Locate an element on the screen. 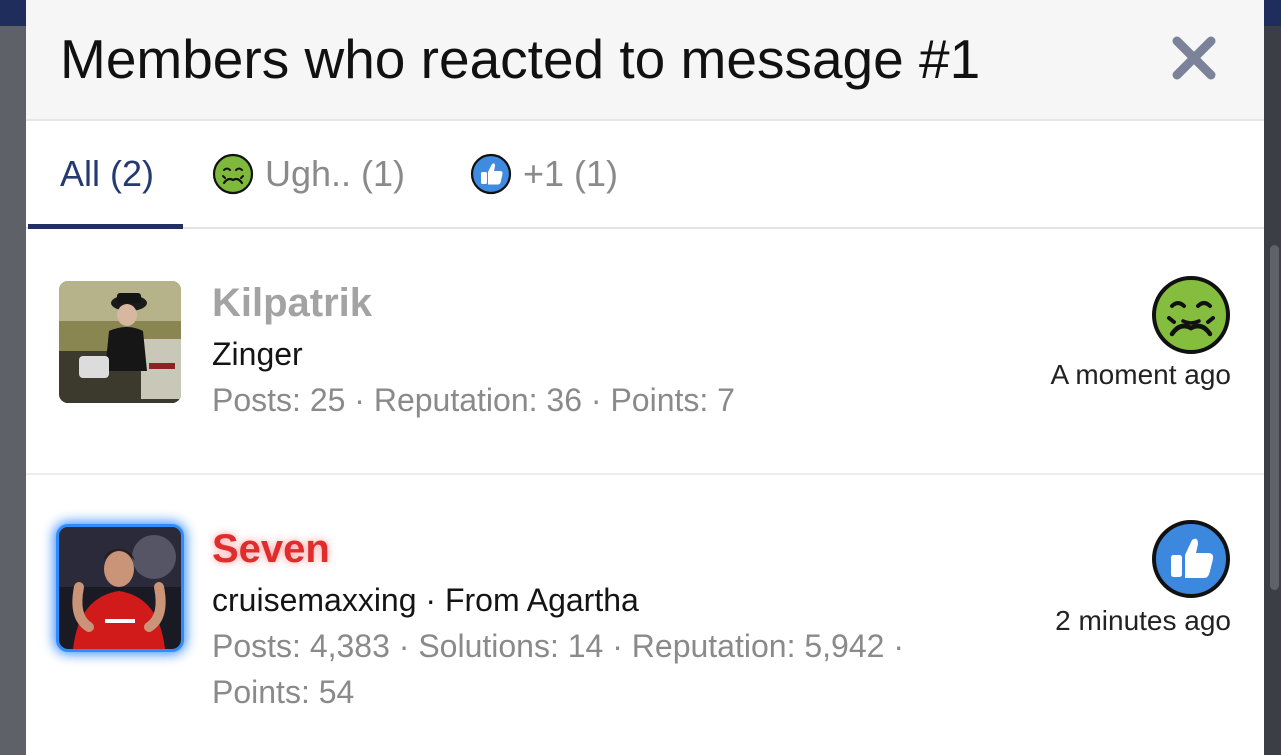 The image size is (1281, 755). member-stats: Posts: 25 · Reputation: 36 · Points: 7 is located at coordinates (473, 400).